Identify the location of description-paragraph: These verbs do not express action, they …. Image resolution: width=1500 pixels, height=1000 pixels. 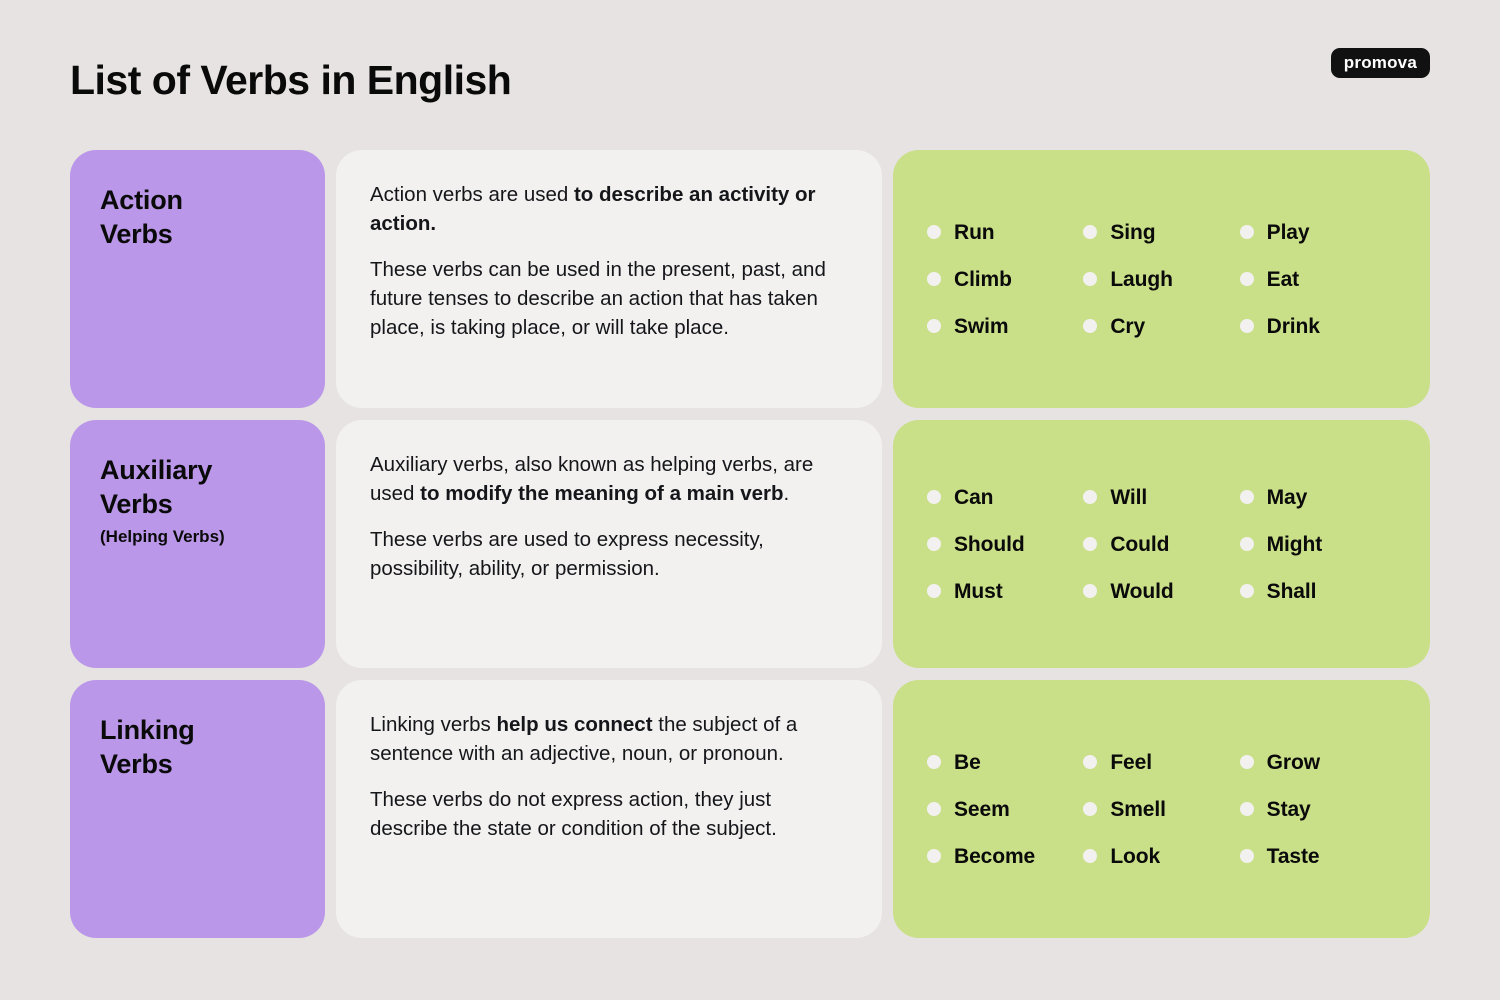
(608, 814).